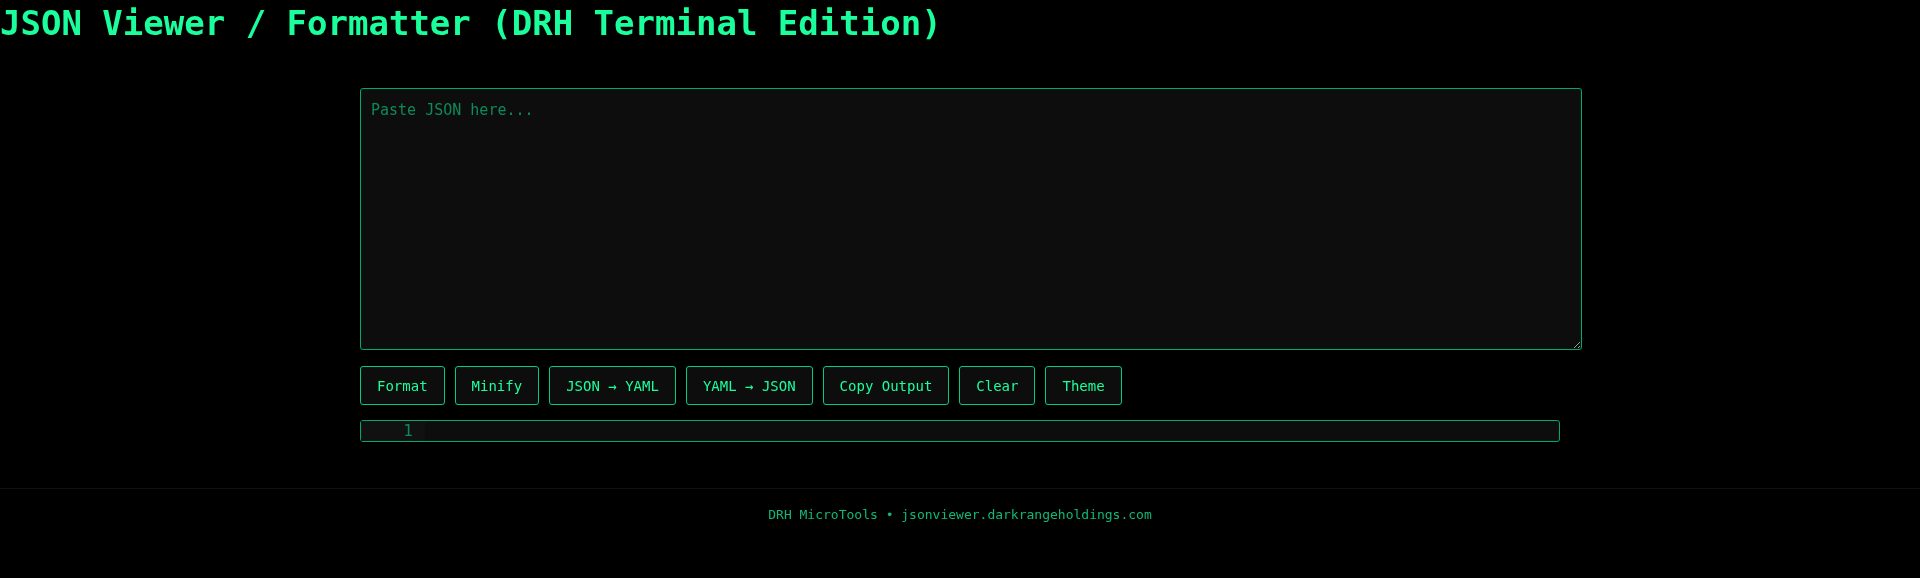 The image size is (1920, 578). I want to click on page-title: JSON Viewer / Formatter (DRH Terminal Edition), so click(471, 23).